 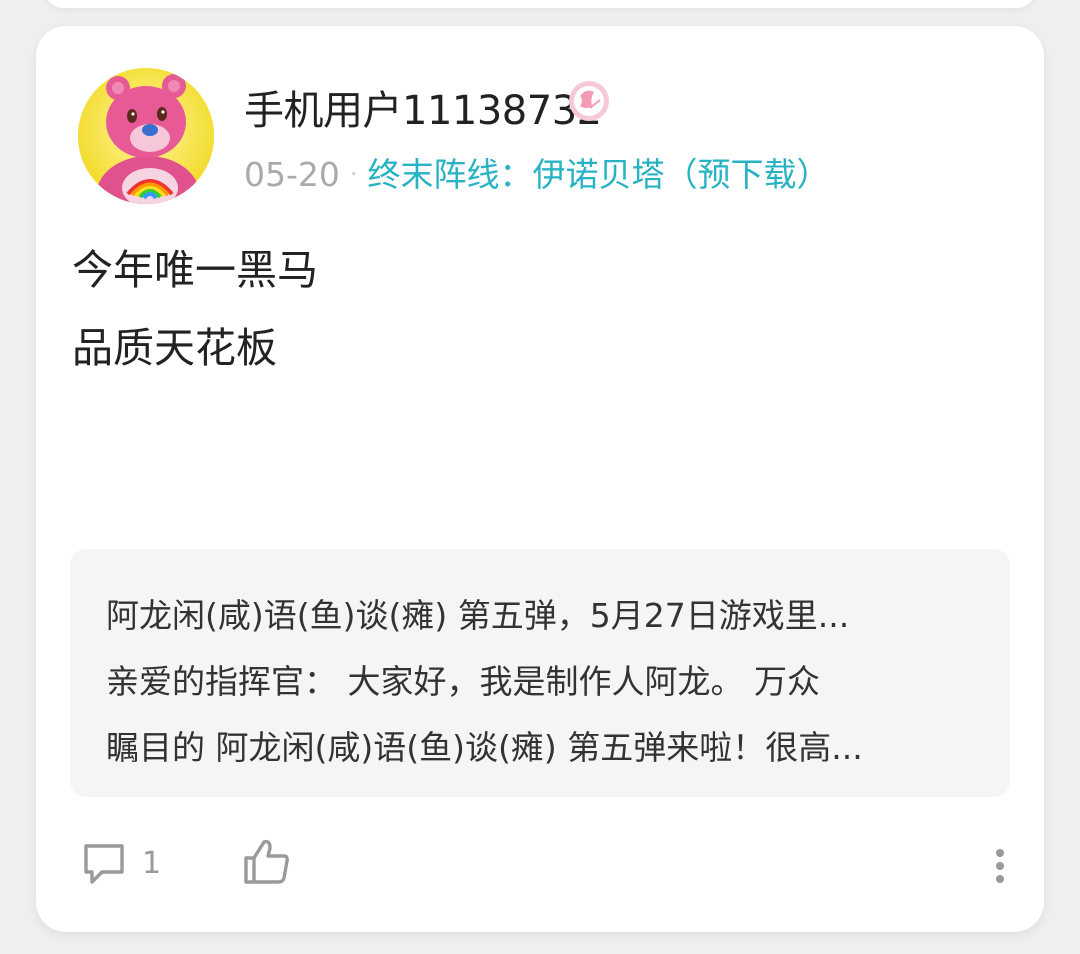 I want to click on avatar, so click(x=146, y=136).